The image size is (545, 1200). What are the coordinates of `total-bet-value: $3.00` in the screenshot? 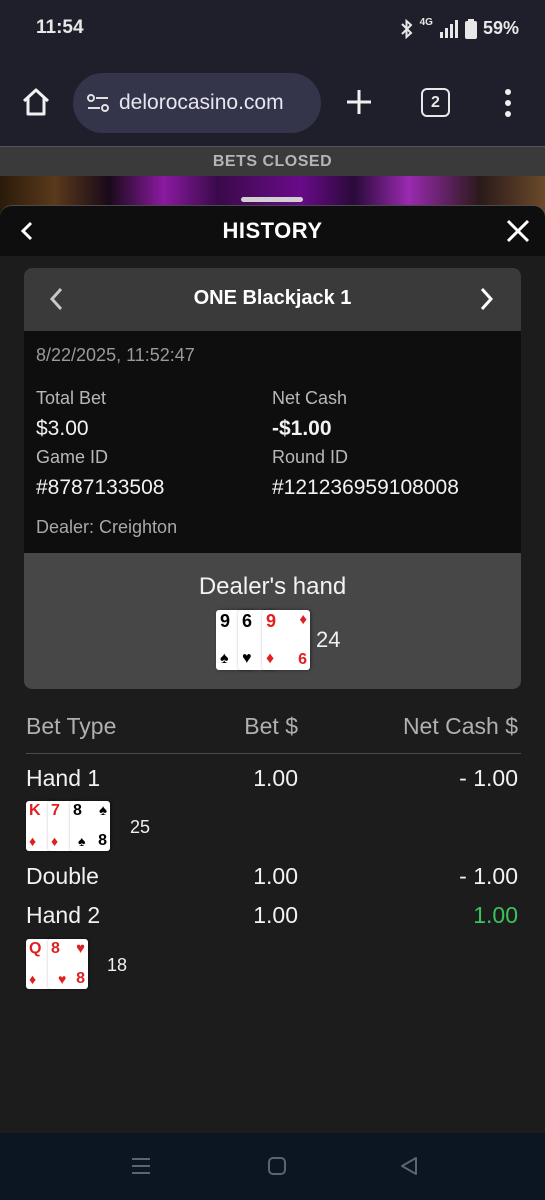 It's located at (62, 428).